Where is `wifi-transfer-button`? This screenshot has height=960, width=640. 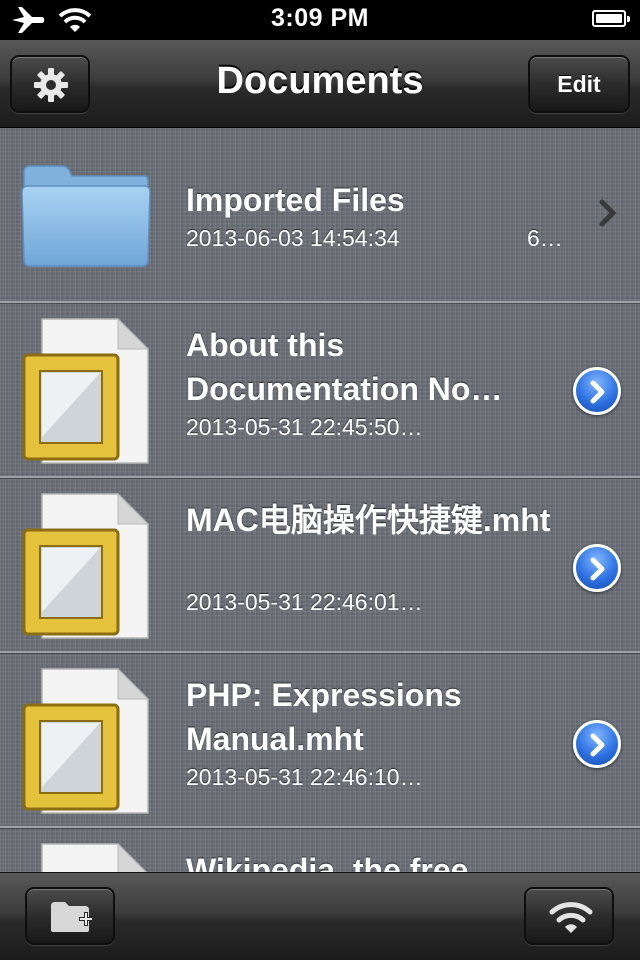 wifi-transfer-button is located at coordinates (569, 916).